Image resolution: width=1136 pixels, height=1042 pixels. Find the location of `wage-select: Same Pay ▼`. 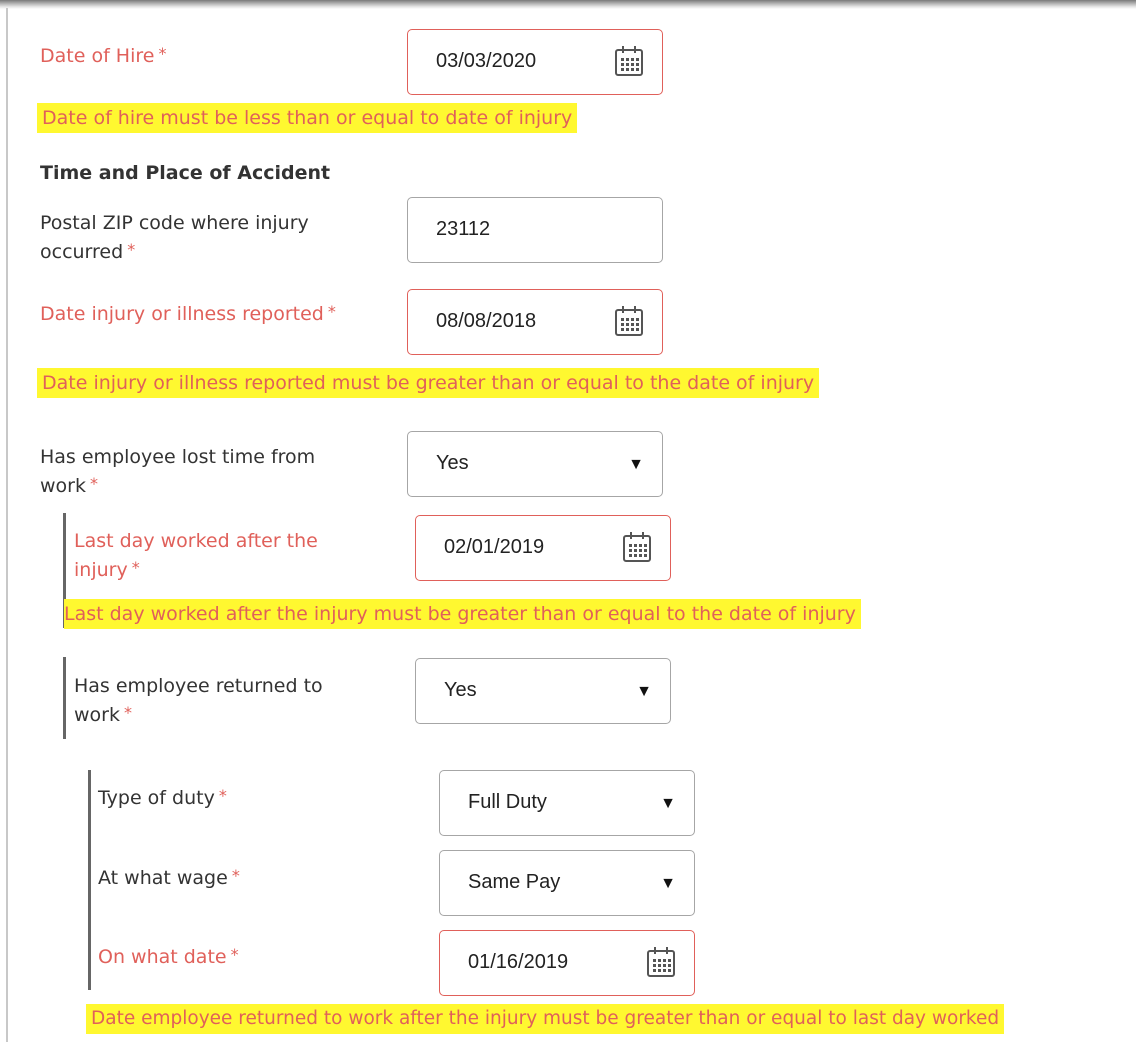

wage-select: Same Pay ▼ is located at coordinates (567, 883).